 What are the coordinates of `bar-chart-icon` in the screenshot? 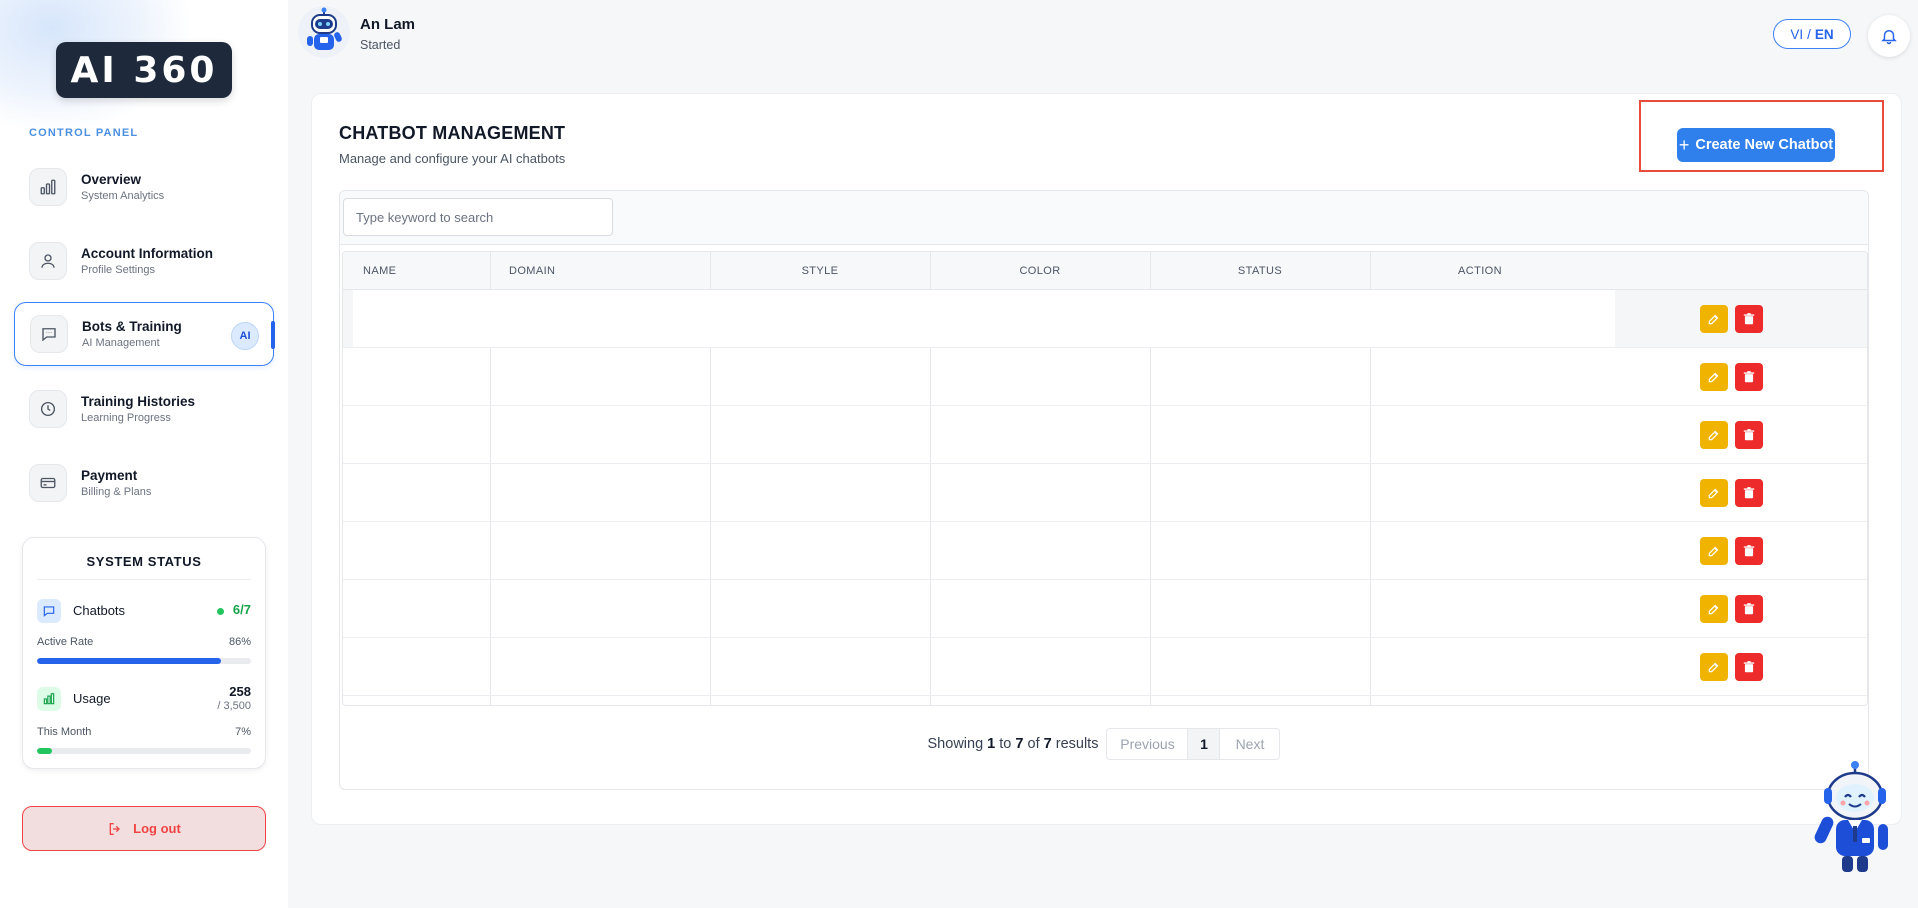 It's located at (49, 699).